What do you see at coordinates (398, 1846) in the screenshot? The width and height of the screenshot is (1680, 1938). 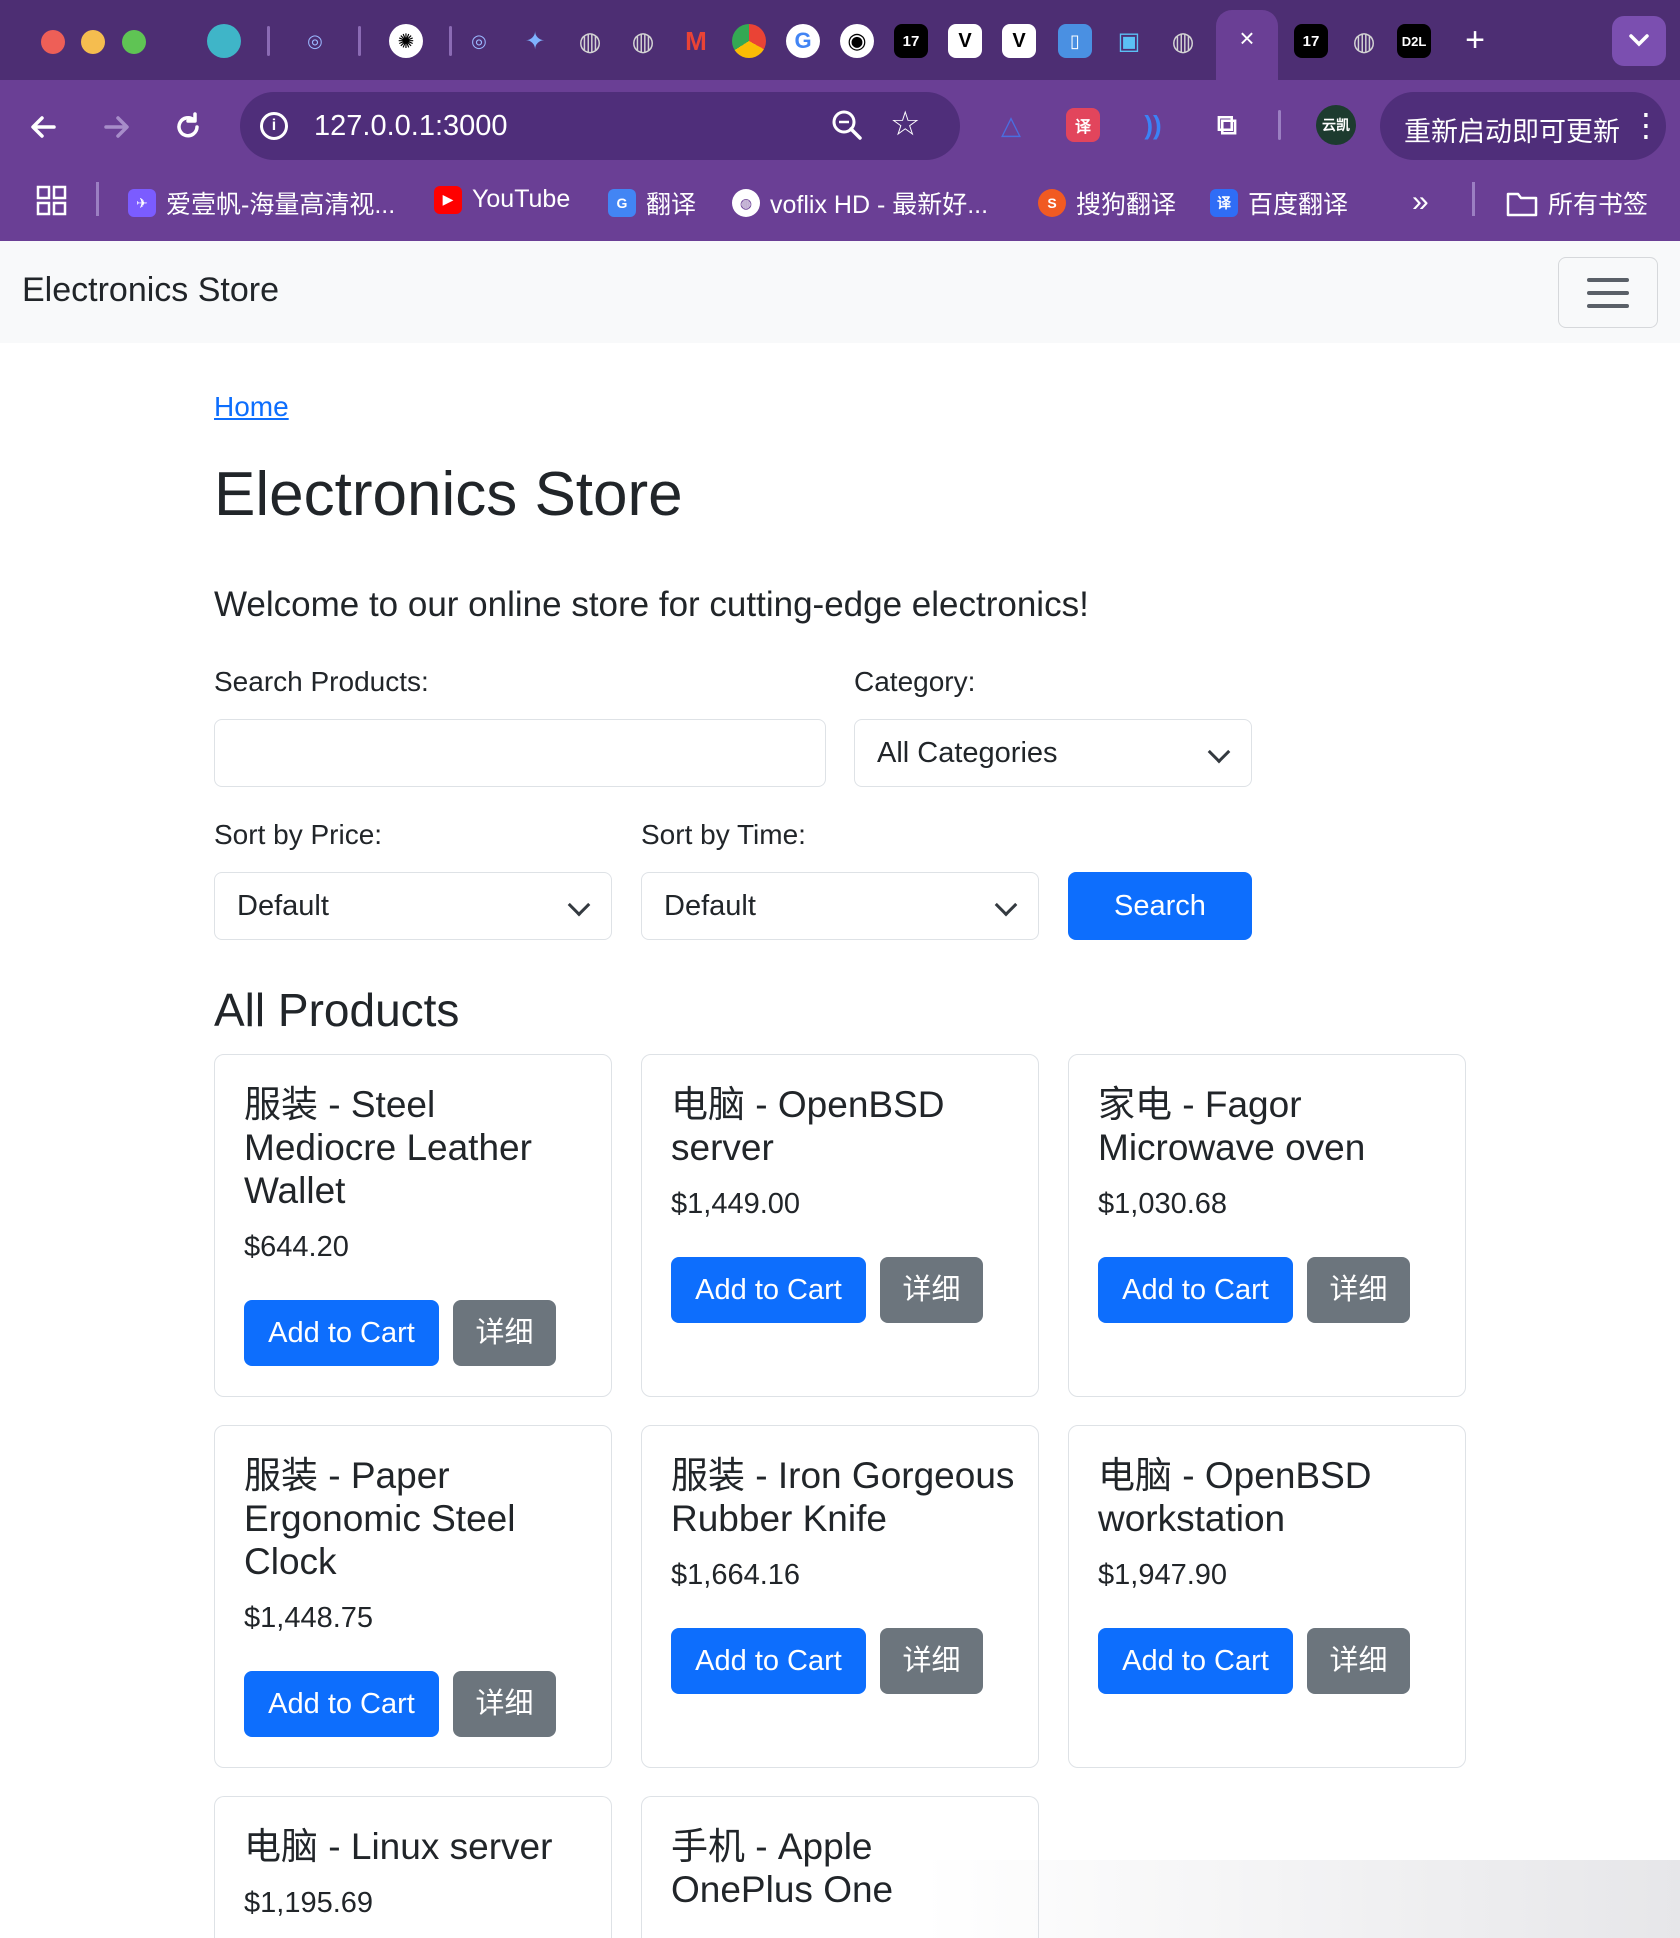 I see `product-title: 电脑 - Linux server` at bounding box center [398, 1846].